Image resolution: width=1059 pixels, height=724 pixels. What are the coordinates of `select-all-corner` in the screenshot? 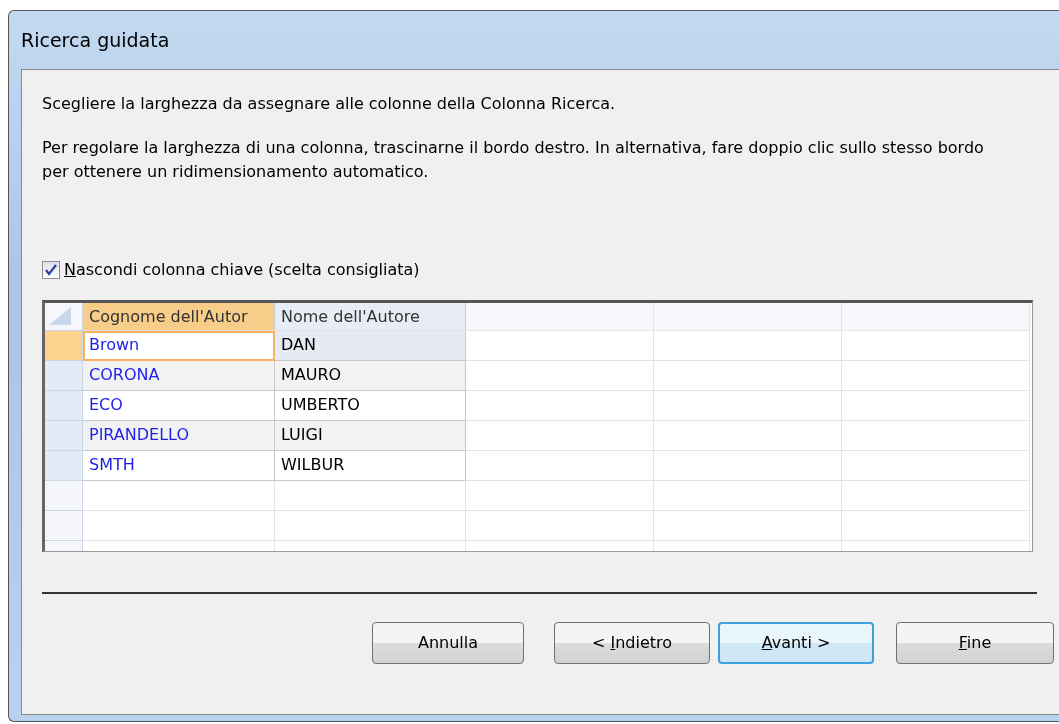 It's located at (64, 317).